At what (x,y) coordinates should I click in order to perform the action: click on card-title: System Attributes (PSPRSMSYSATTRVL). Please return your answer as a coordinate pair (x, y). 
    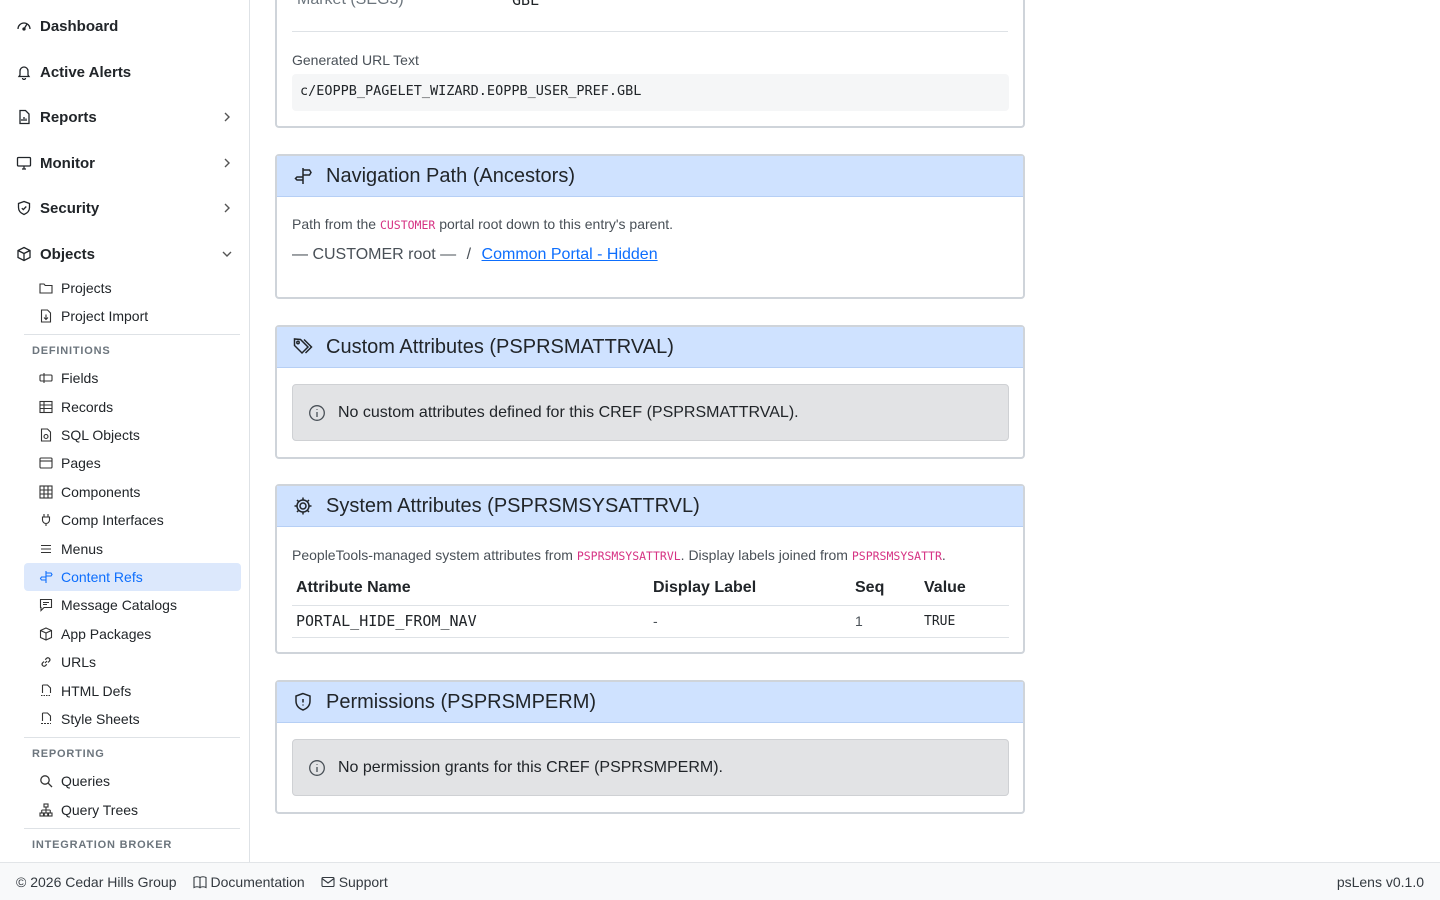
    Looking at the image, I should click on (513, 505).